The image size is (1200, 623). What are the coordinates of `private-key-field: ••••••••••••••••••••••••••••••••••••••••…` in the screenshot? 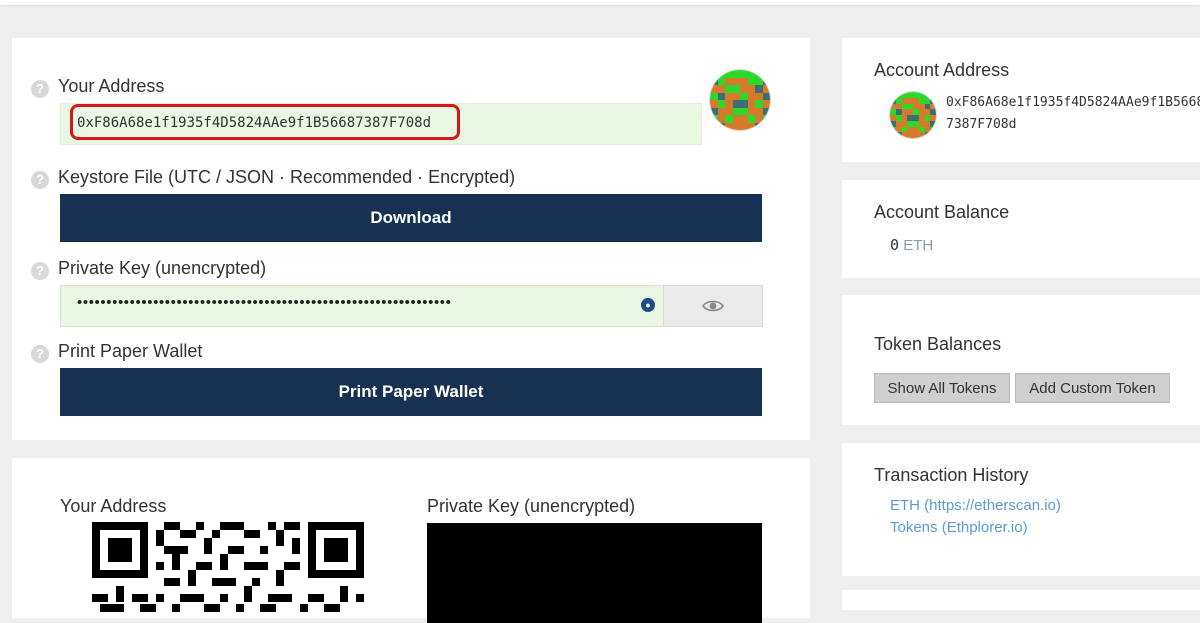 It's located at (363, 306).